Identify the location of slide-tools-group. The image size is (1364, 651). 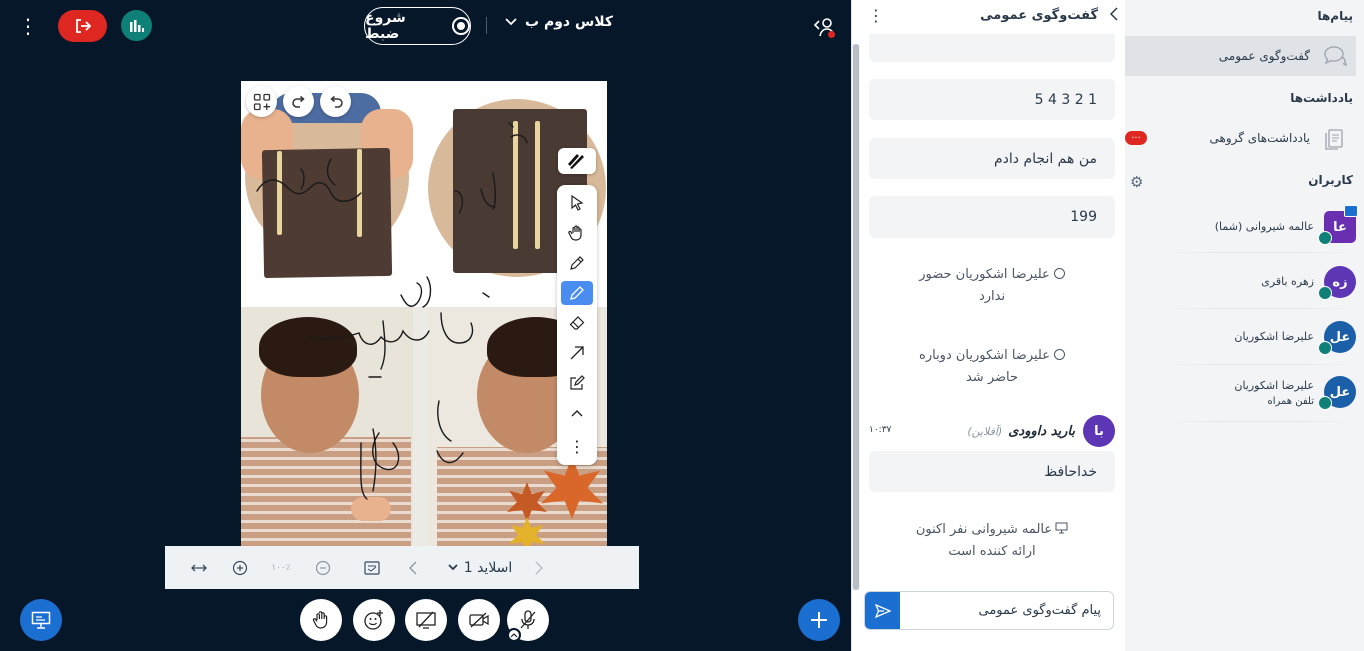
(298, 101).